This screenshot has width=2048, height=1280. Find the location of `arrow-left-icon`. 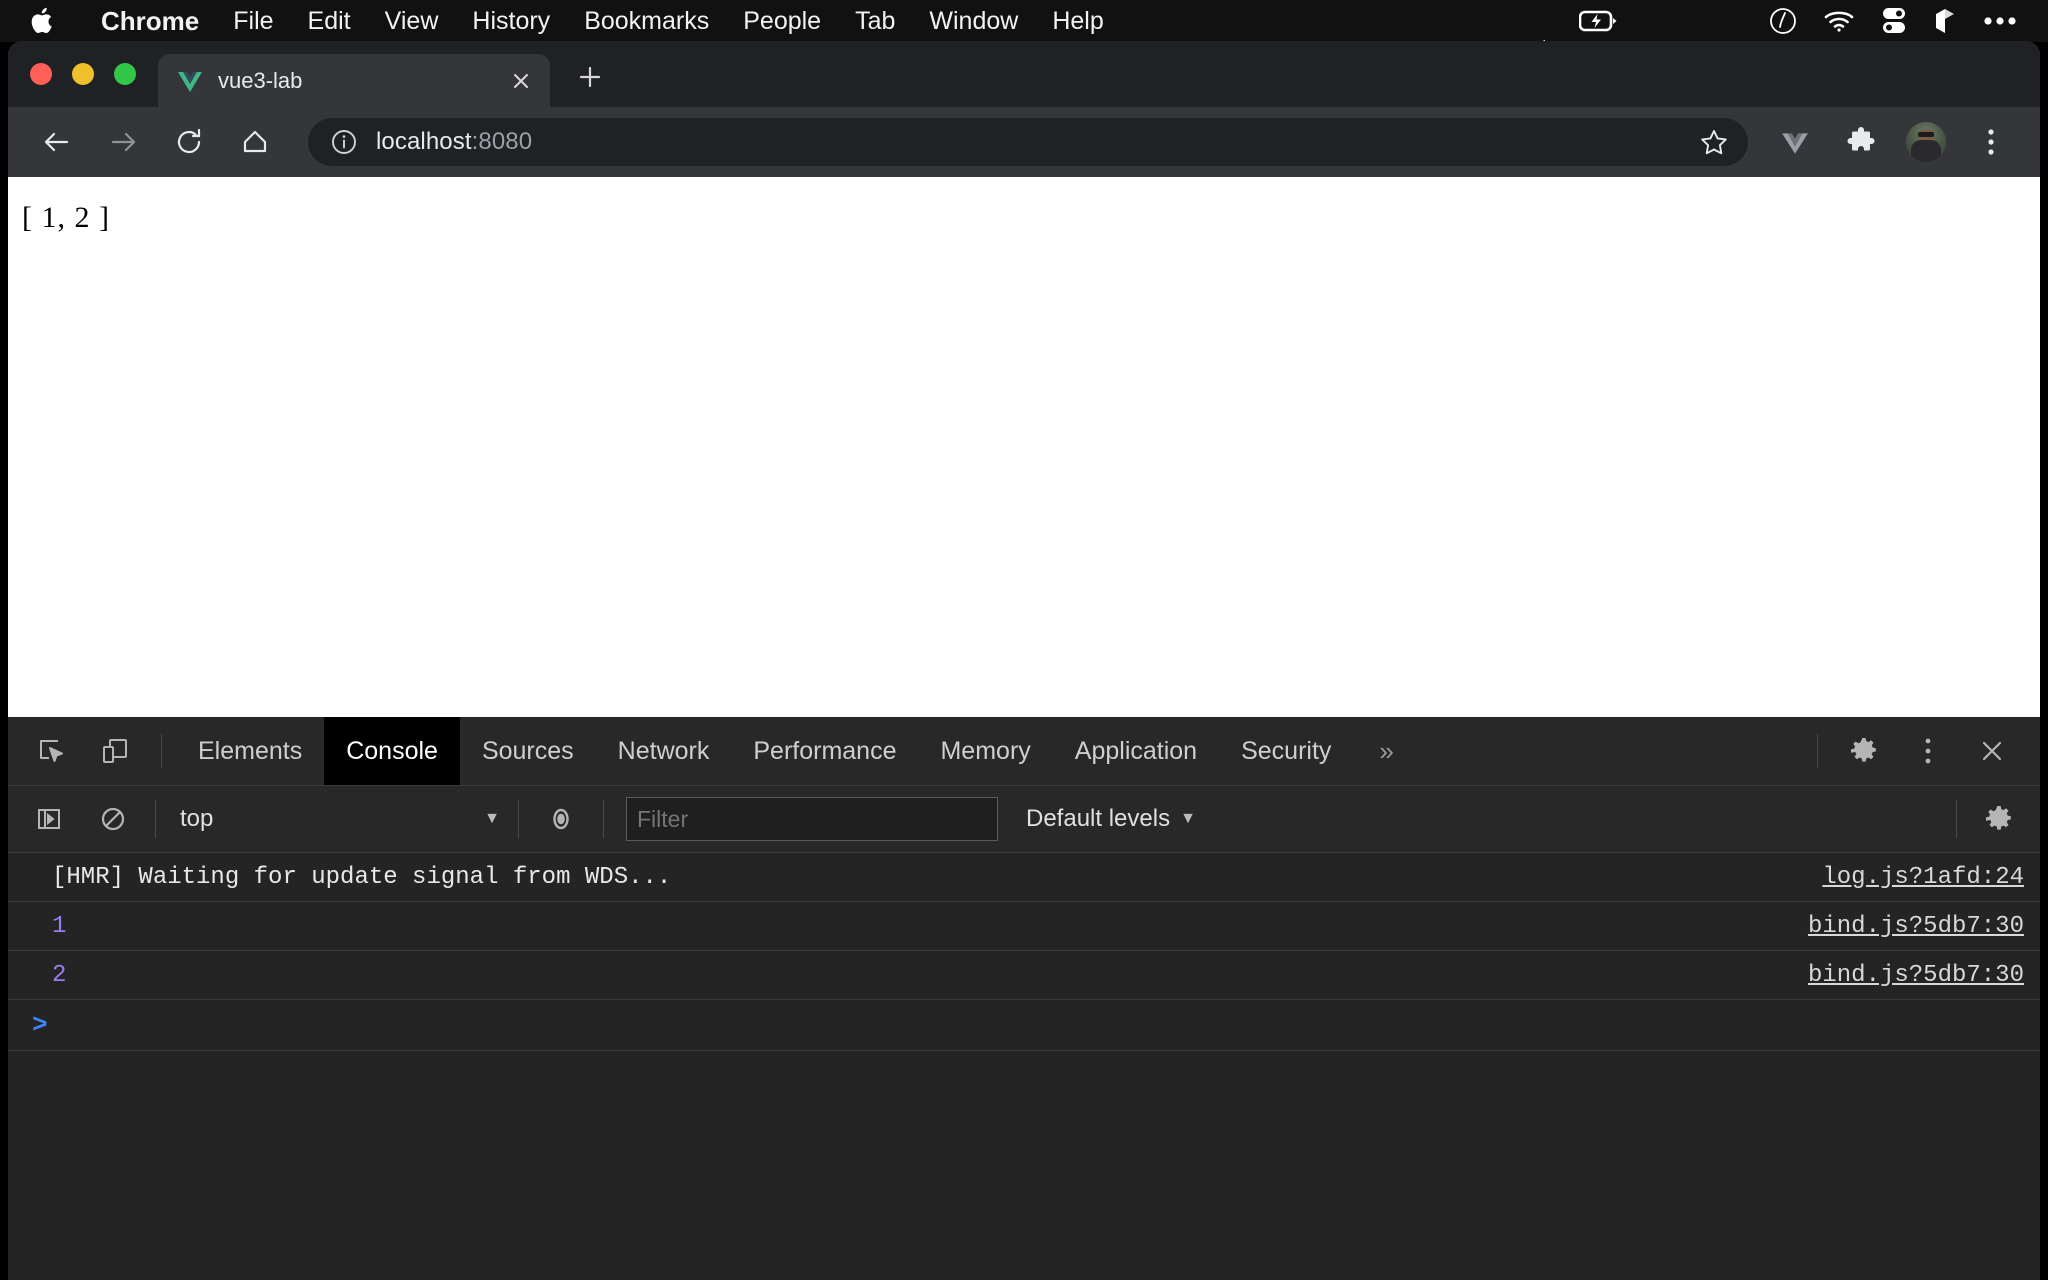

arrow-left-icon is located at coordinates (57, 142).